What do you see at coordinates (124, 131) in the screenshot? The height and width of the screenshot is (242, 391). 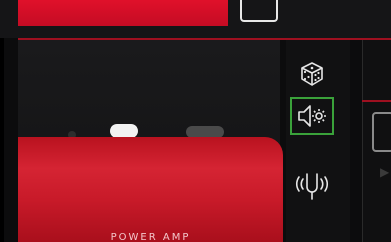 I see `amp-knob` at bounding box center [124, 131].